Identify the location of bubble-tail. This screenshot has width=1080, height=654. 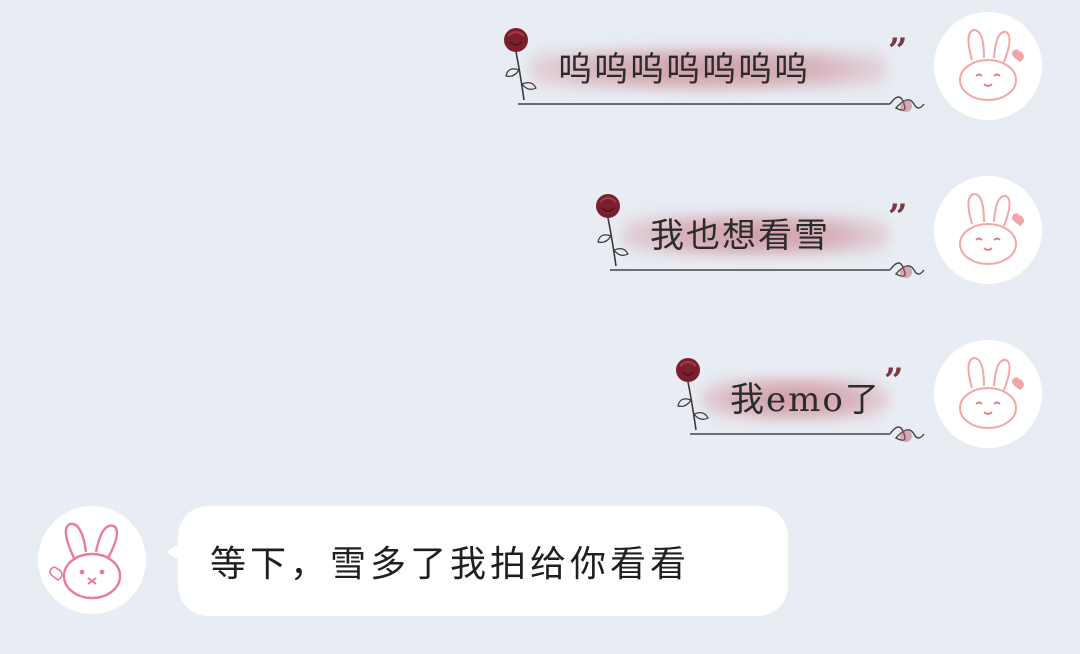
(174, 552).